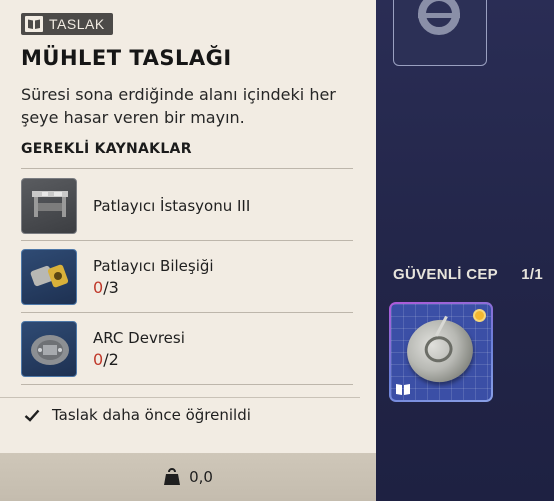  I want to click on resource-row: Patlayıcı İstasyonu III, so click(187, 206).